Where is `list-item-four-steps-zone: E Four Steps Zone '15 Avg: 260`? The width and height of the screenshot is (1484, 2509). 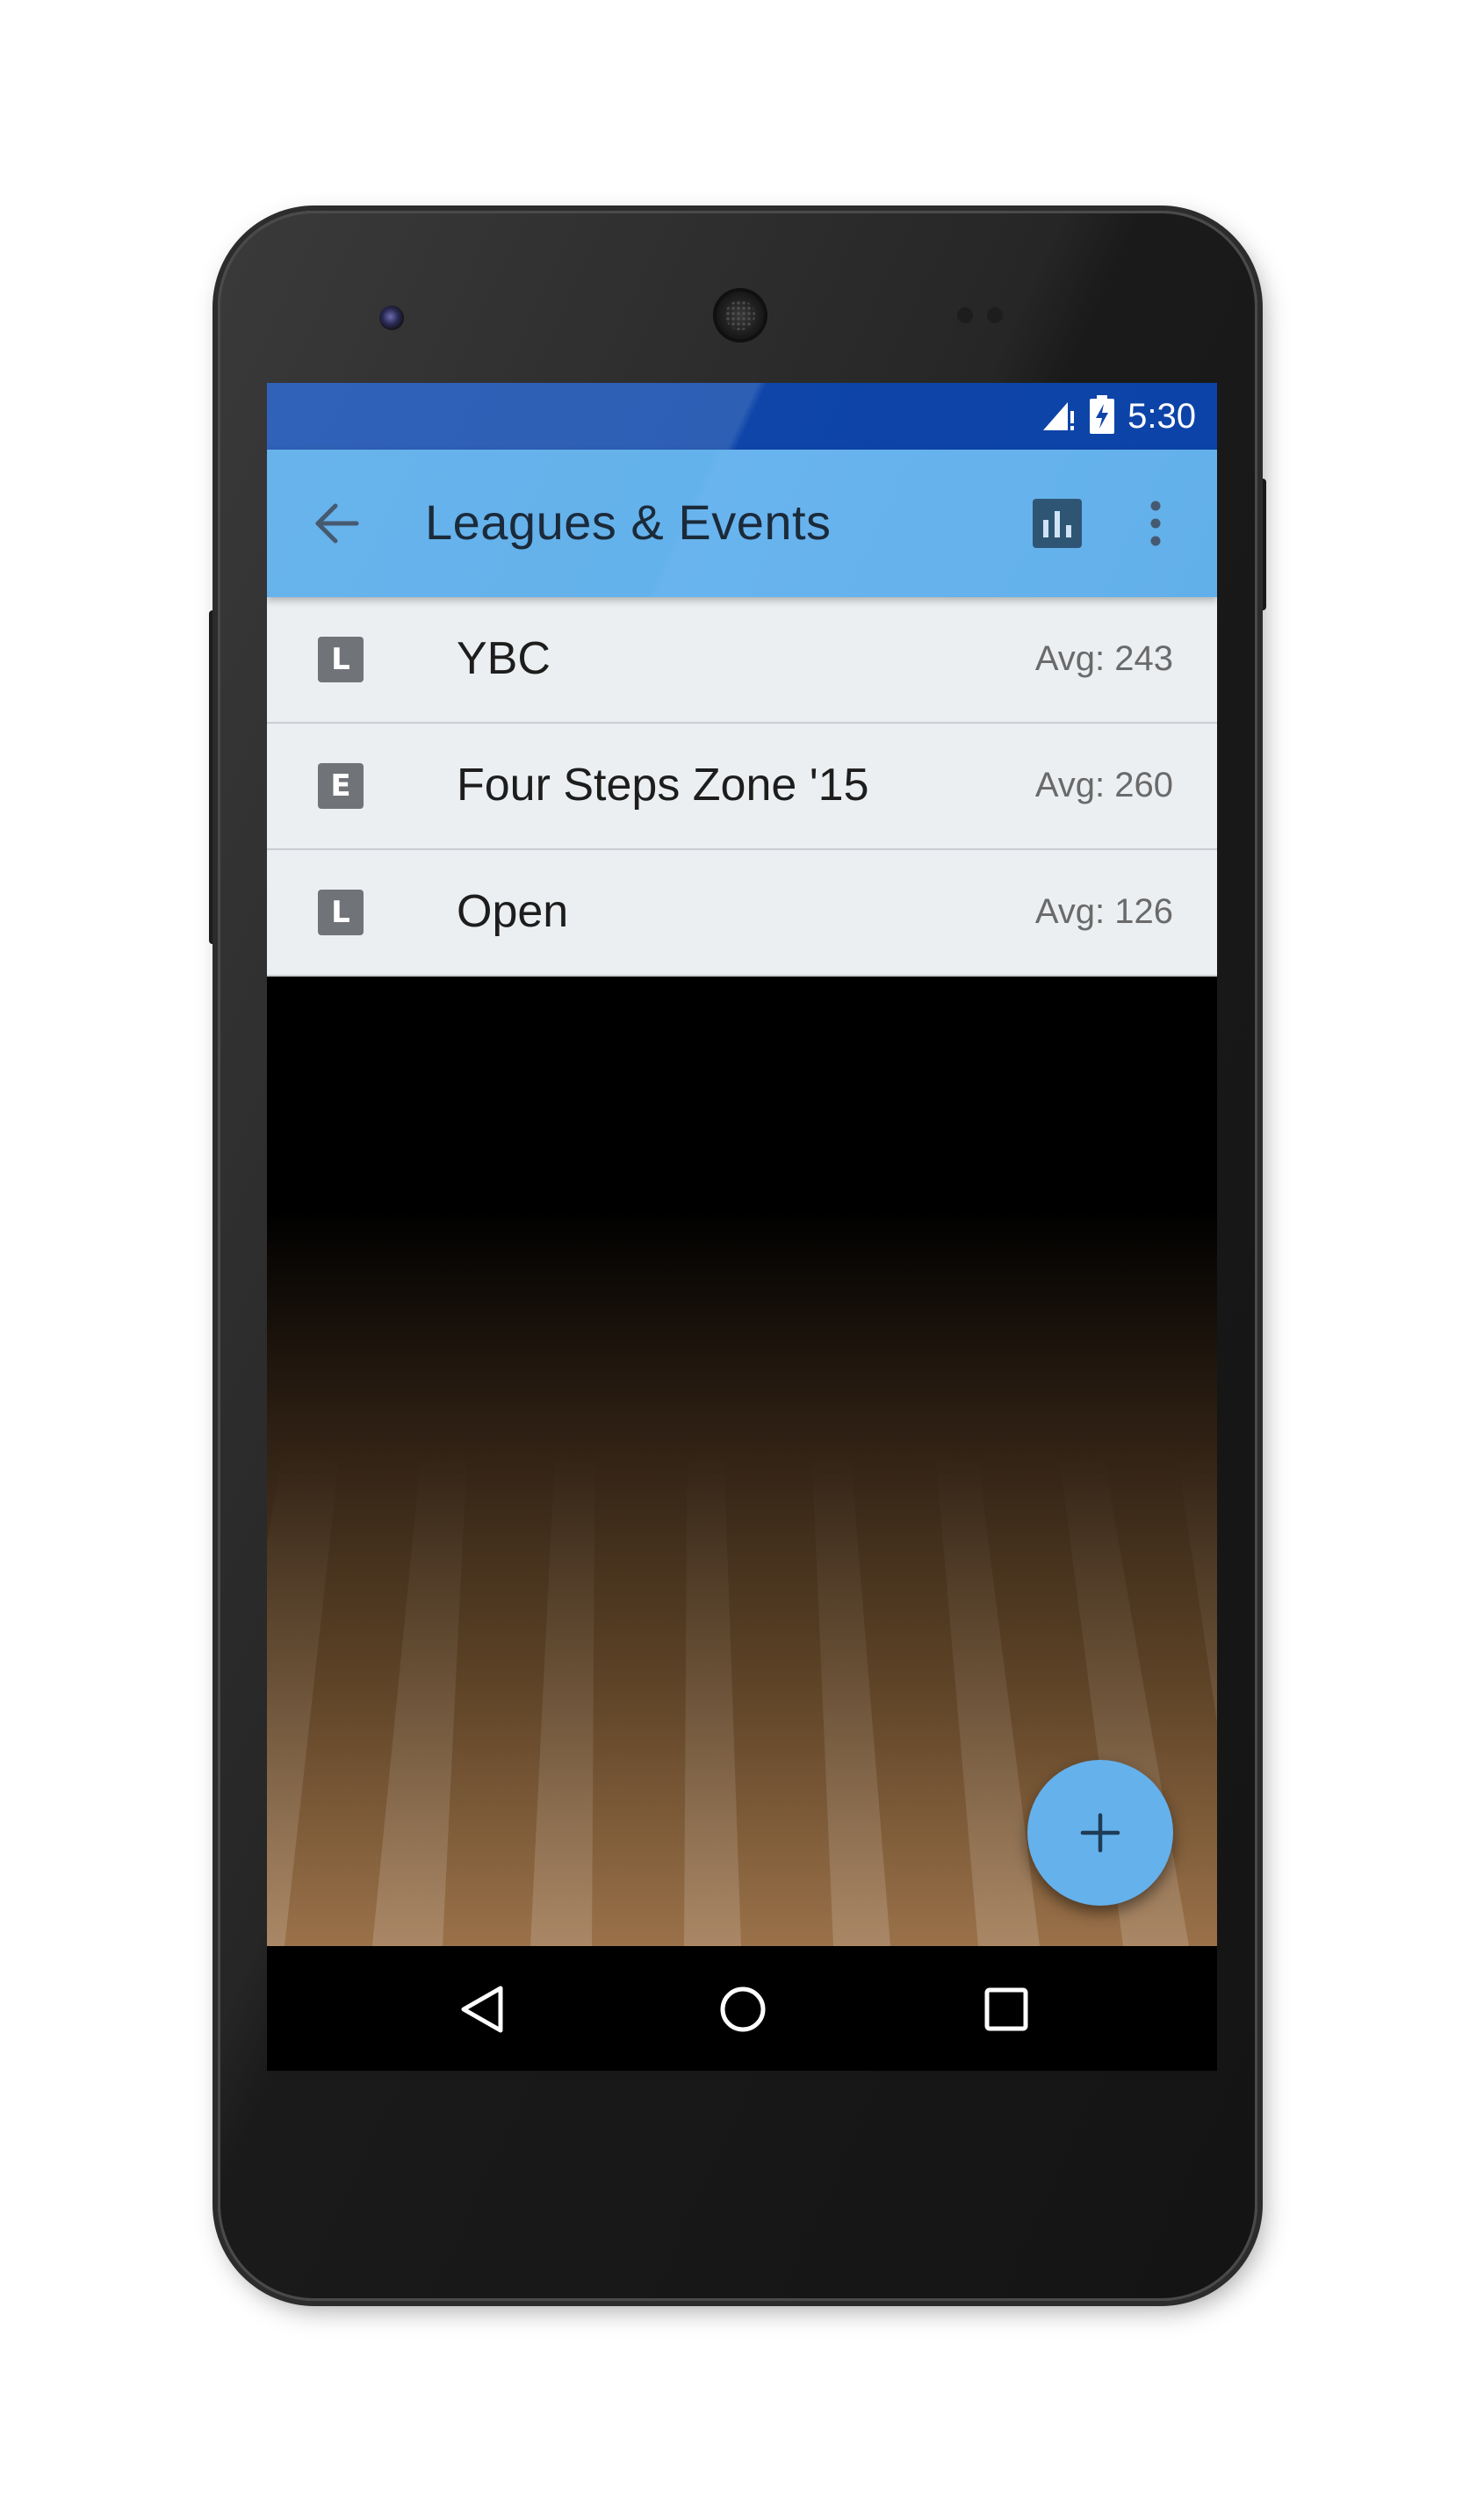 list-item-four-steps-zone: E Four Steps Zone '15 Avg: 260 is located at coordinates (742, 787).